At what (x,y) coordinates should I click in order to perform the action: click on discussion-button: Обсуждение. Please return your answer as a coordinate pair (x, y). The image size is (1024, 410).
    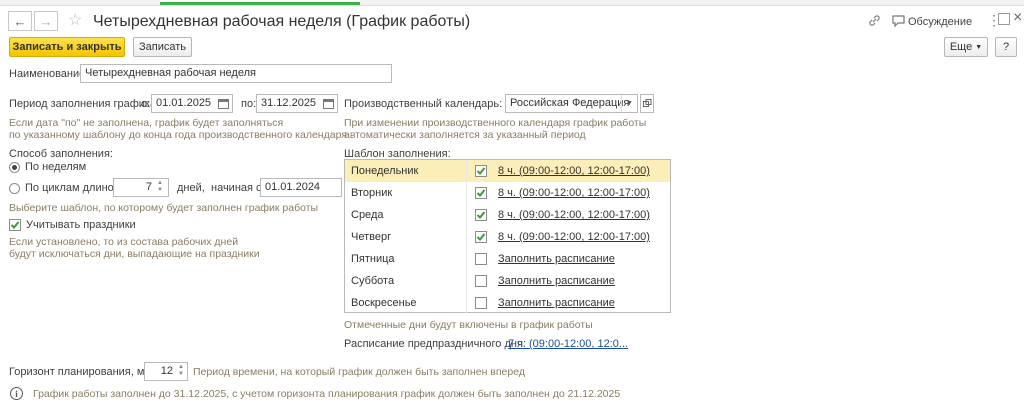
    Looking at the image, I should click on (940, 22).